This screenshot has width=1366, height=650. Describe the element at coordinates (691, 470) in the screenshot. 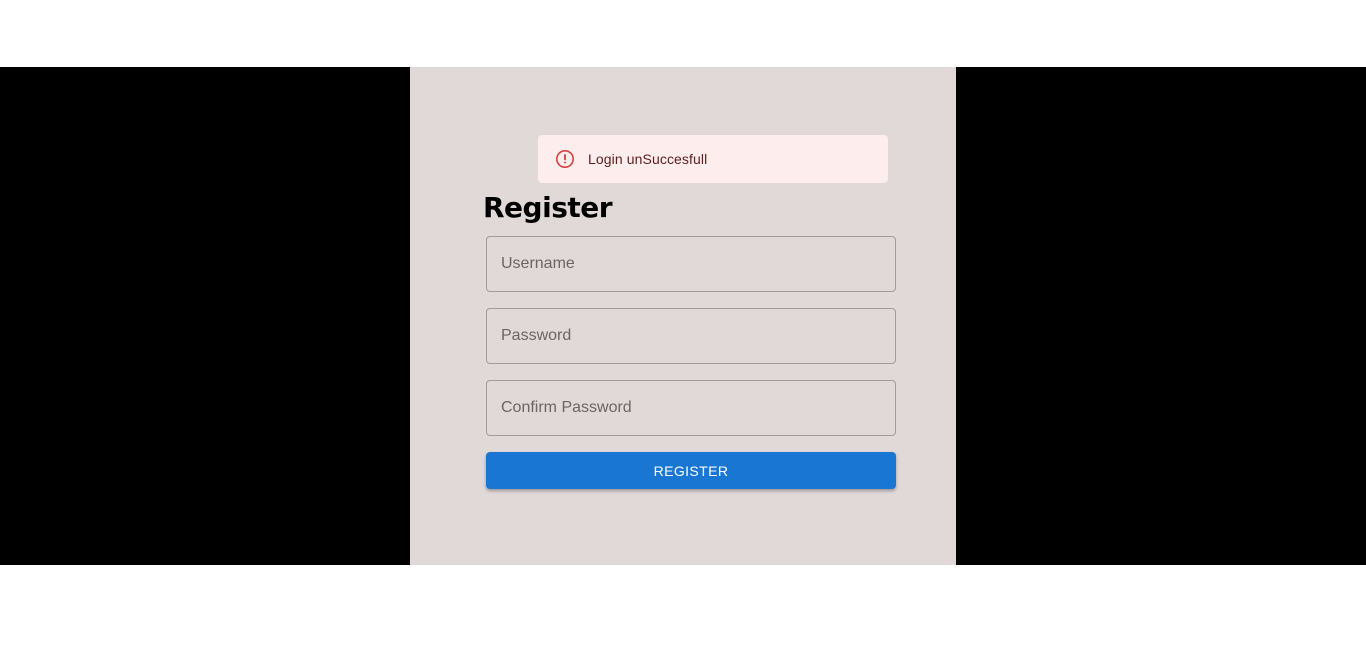

I see `register-button: REGISTER` at that location.